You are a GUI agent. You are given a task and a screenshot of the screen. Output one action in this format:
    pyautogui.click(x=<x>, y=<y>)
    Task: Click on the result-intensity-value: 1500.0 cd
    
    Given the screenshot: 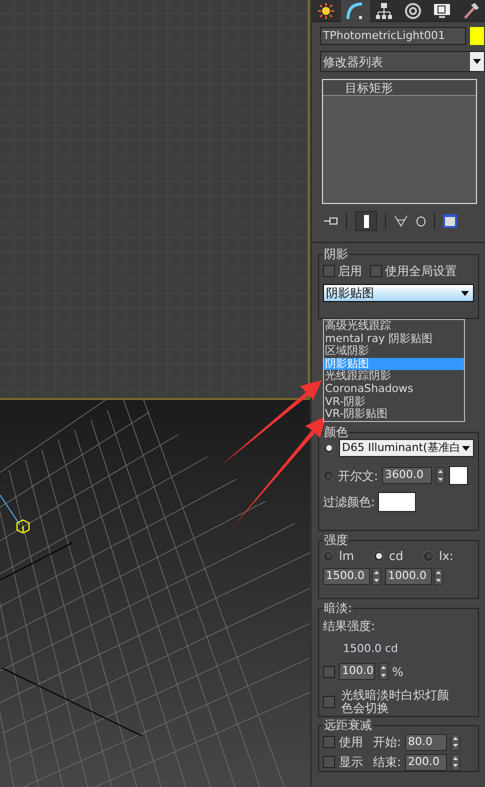 What is the action you would take?
    pyautogui.click(x=371, y=649)
    